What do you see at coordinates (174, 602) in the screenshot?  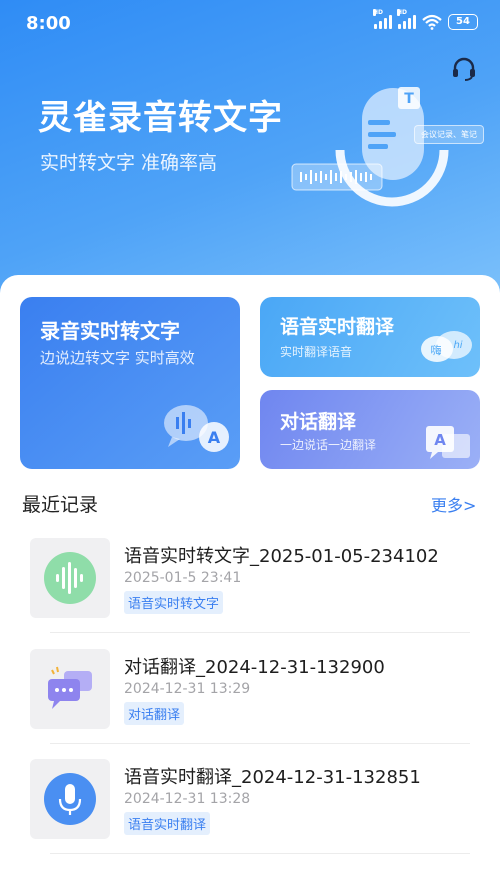 I see `item-tag: 语音实时转文字` at bounding box center [174, 602].